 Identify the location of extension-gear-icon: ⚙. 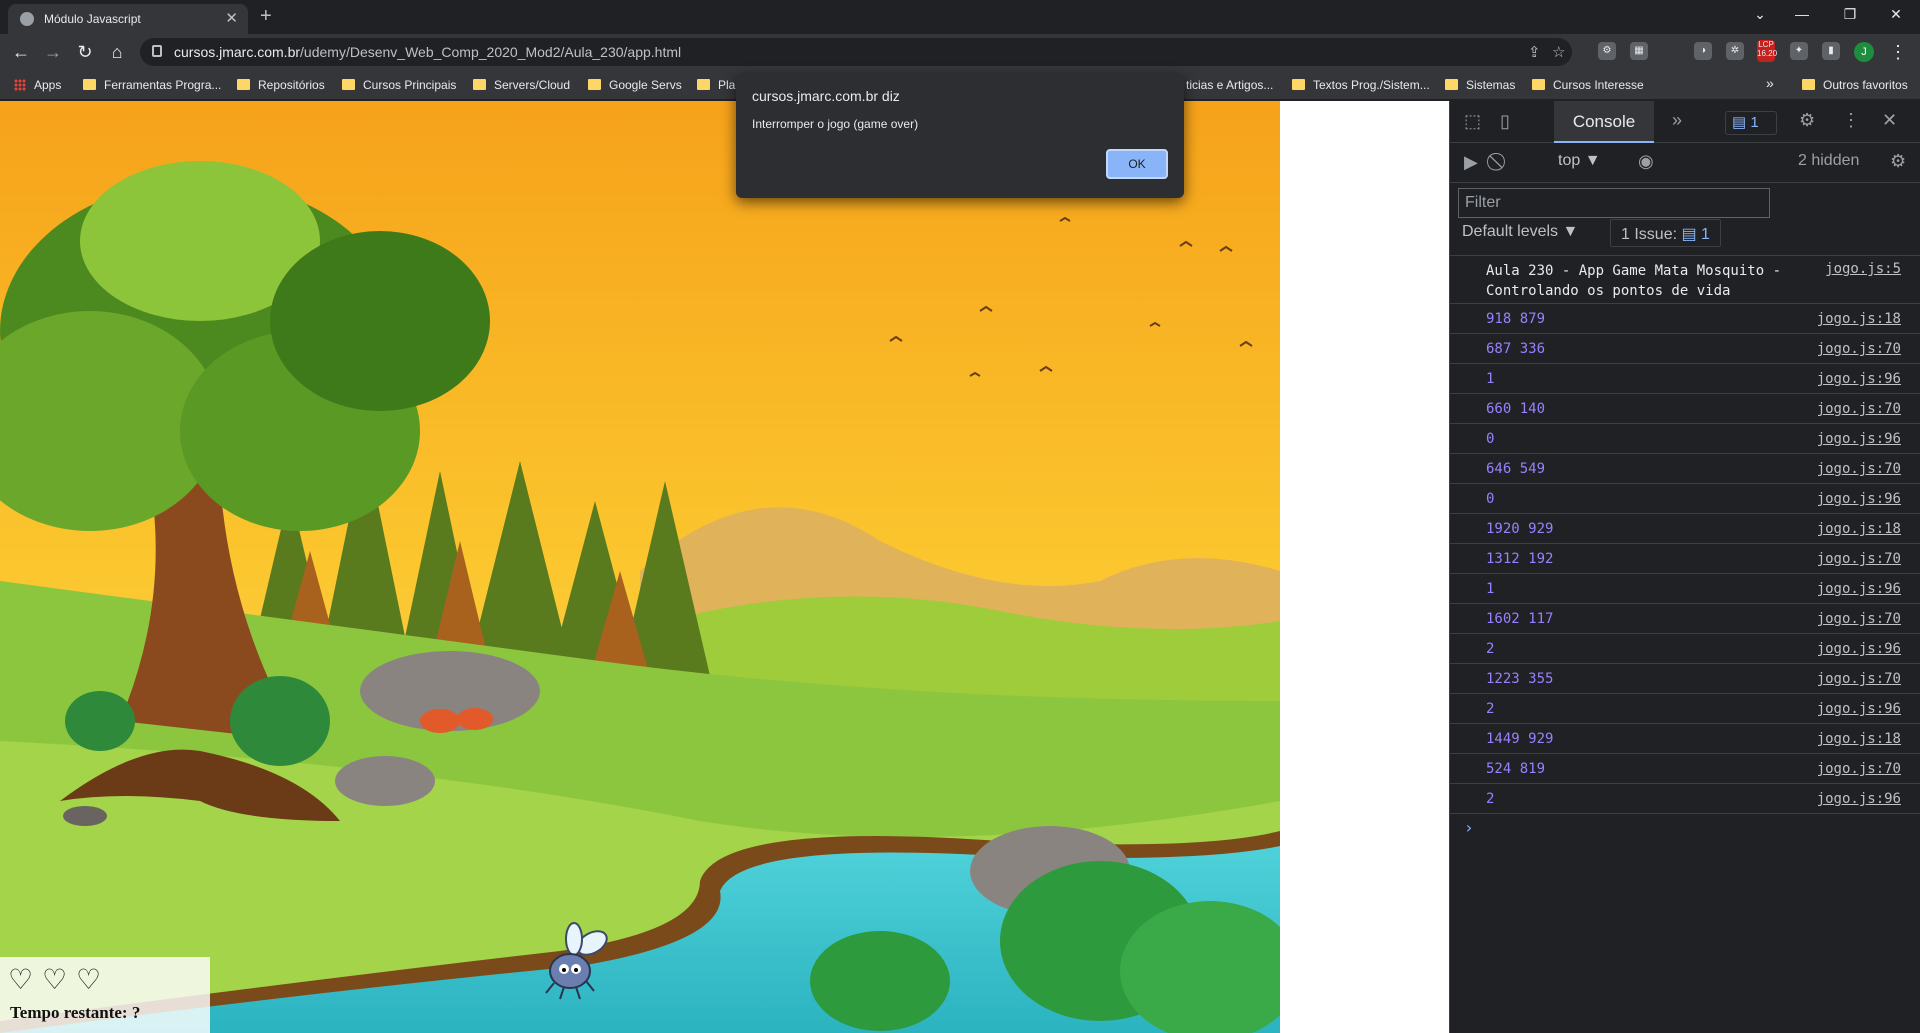
(1607, 51).